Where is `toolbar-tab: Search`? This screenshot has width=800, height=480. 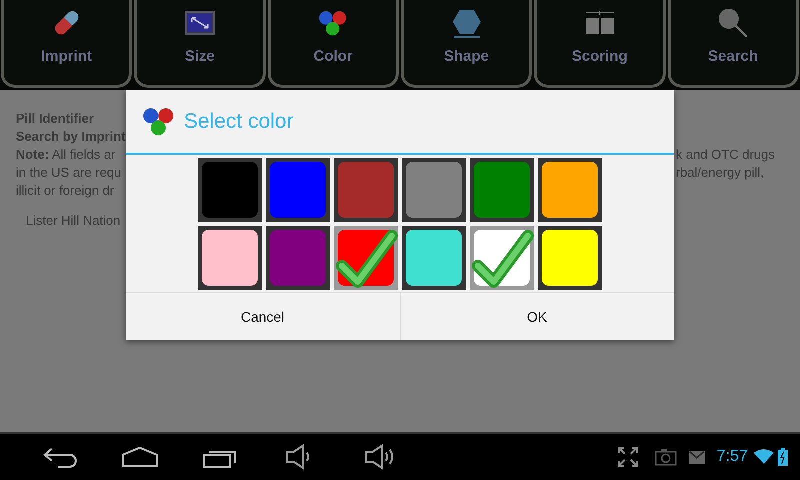
toolbar-tab: Search is located at coordinates (733, 44).